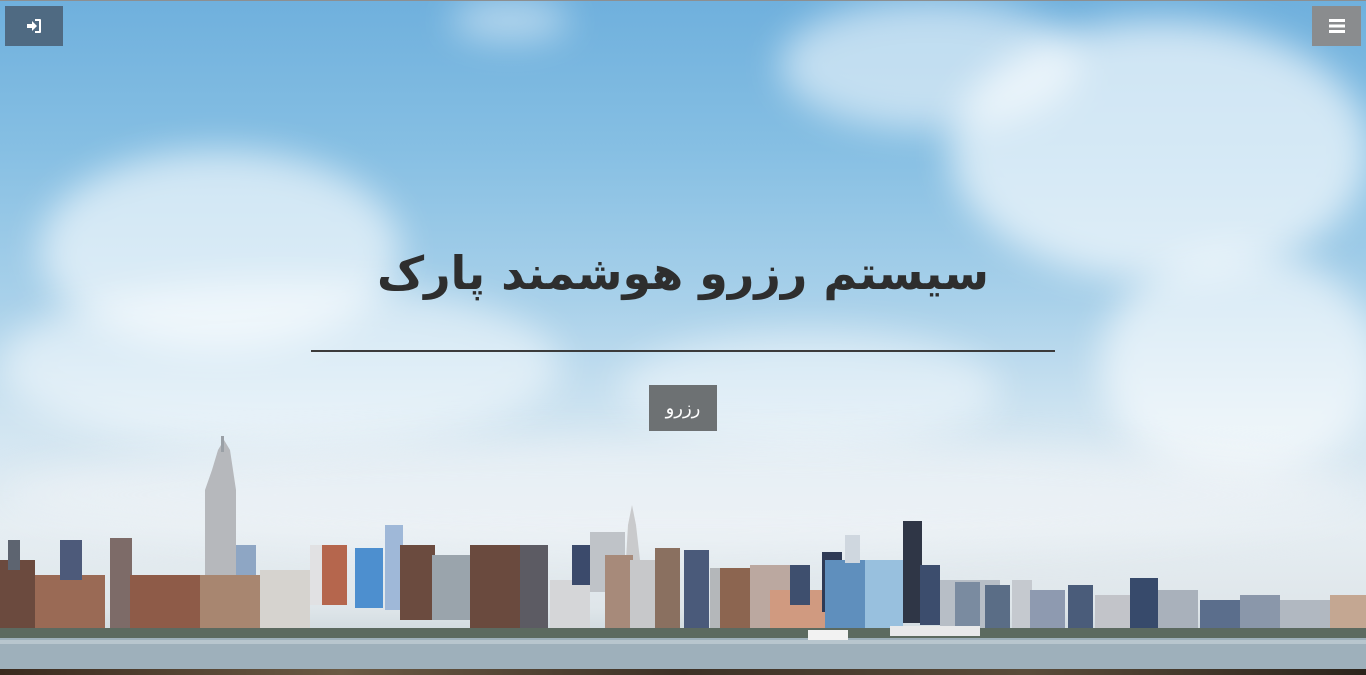  Describe the element at coordinates (683, 273) in the screenshot. I see `page-title: سیستم رزرو هوشمند پارک` at that location.